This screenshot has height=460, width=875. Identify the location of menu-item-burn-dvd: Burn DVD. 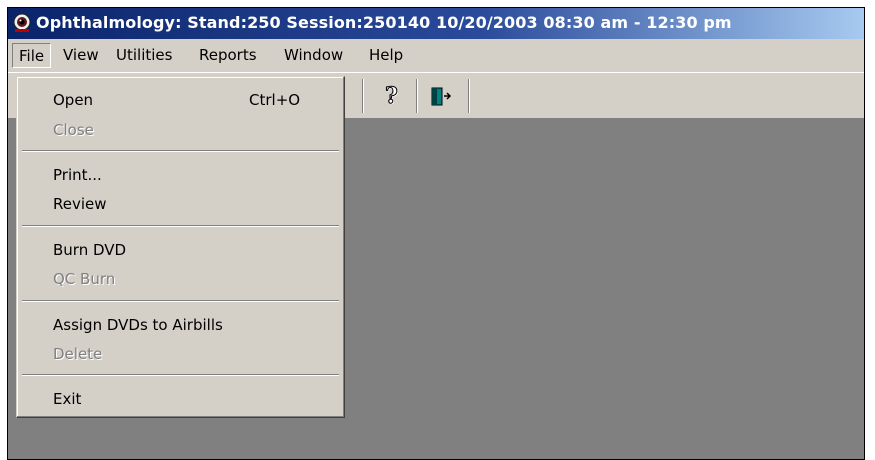
(180, 250).